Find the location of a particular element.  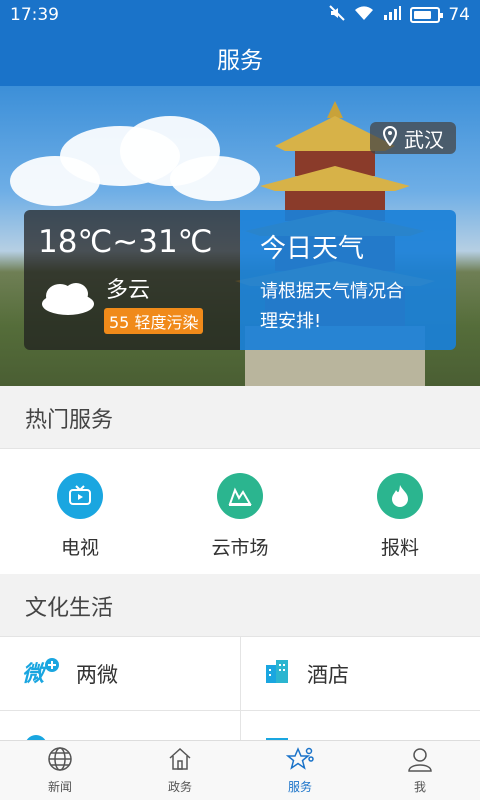

today-weather-title: 今日天气 is located at coordinates (312, 249).